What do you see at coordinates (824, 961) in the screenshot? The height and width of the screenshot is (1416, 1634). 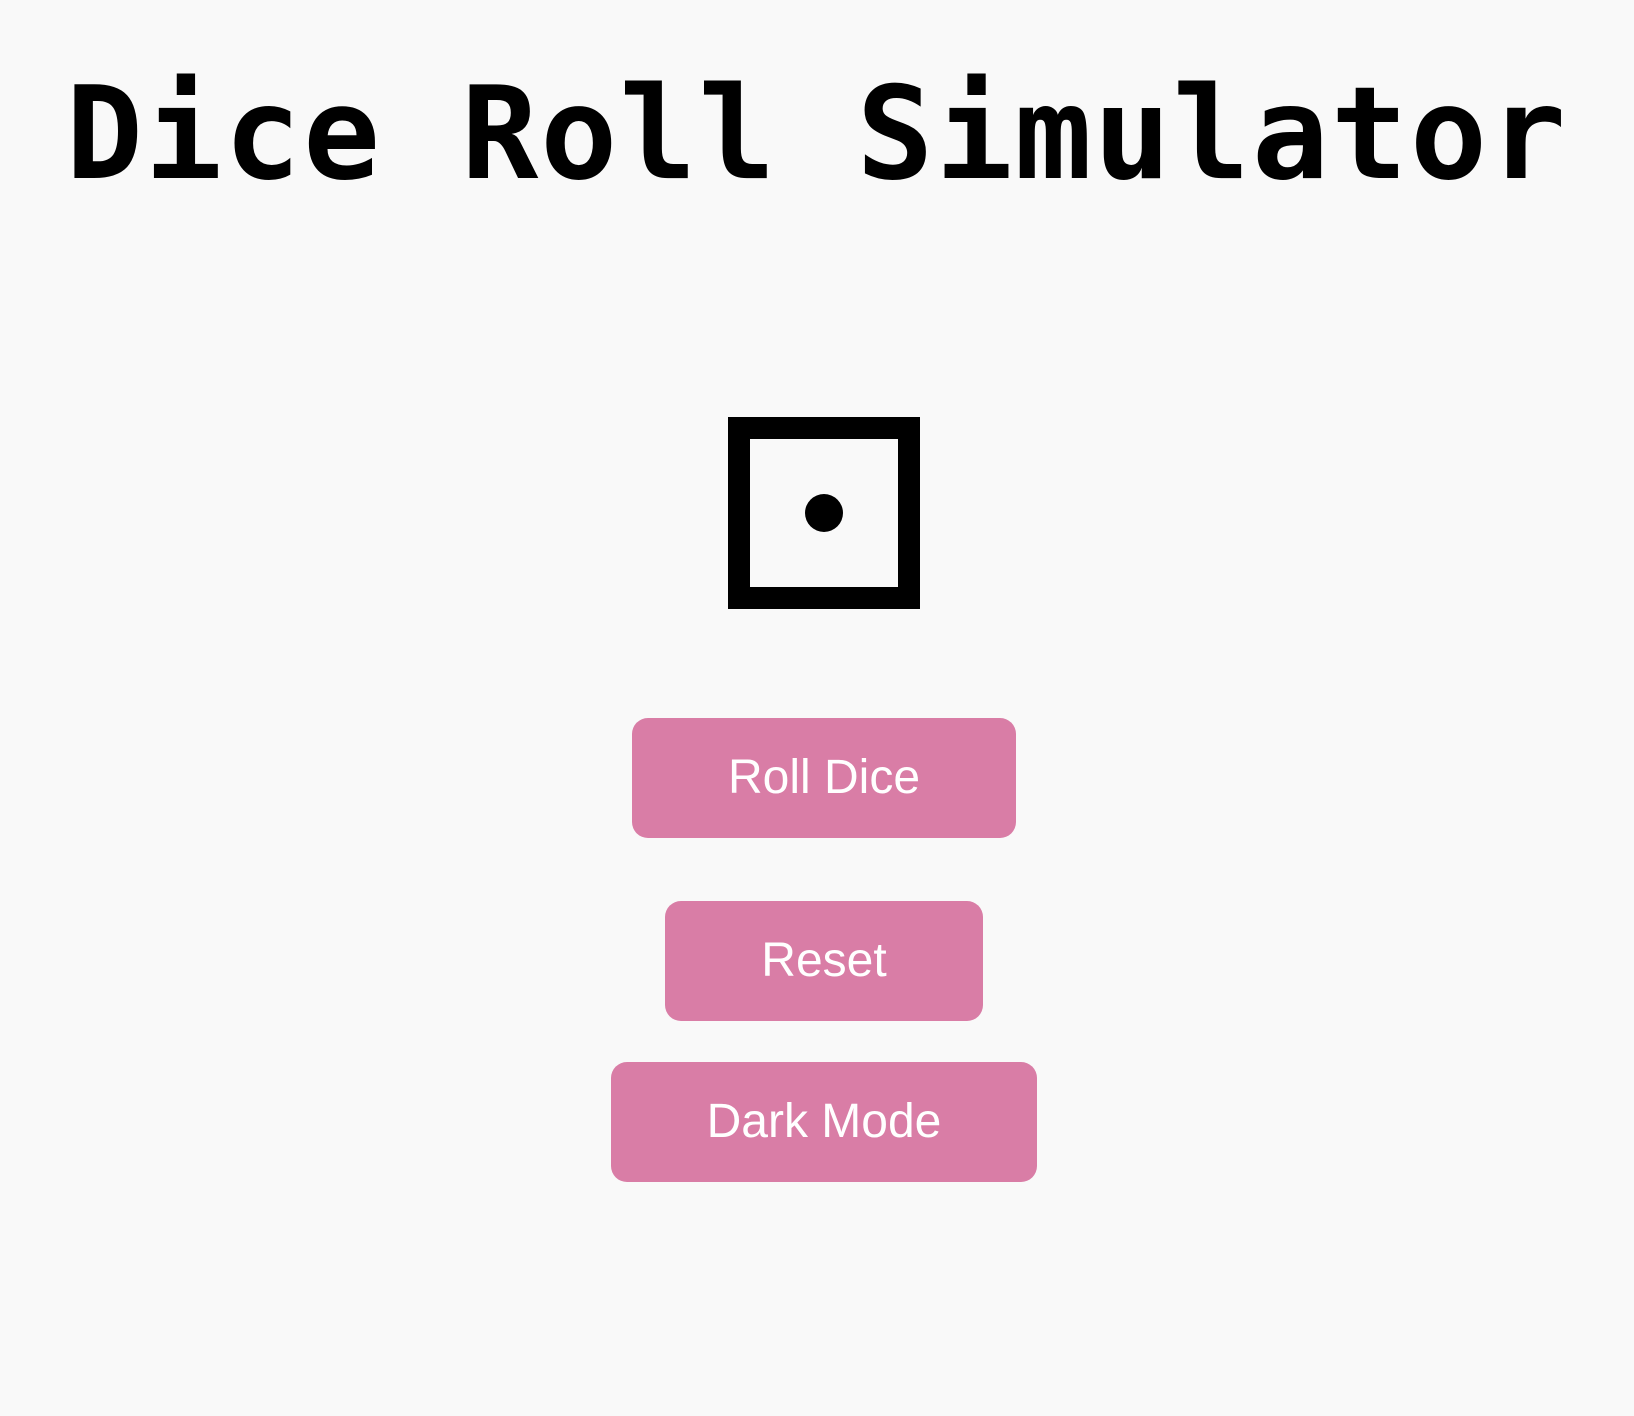 I see `reset-button: Reset` at bounding box center [824, 961].